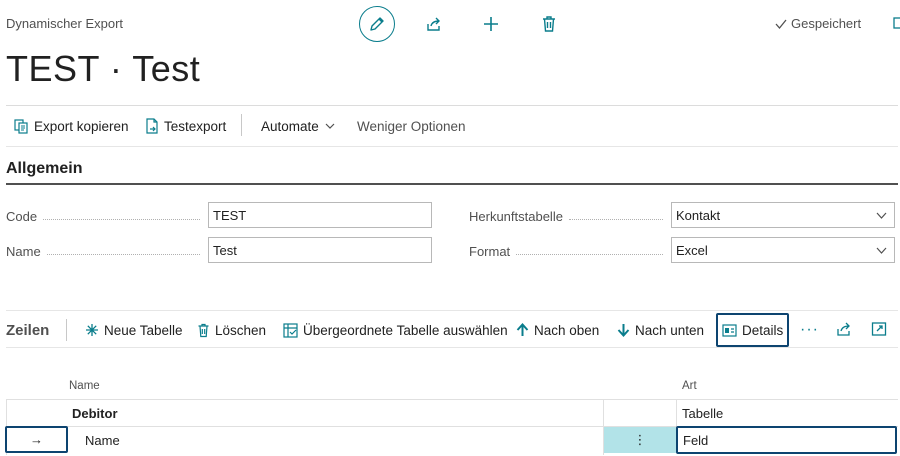 This screenshot has width=900, height=456. I want to click on action-bar-divider, so click(452, 146).